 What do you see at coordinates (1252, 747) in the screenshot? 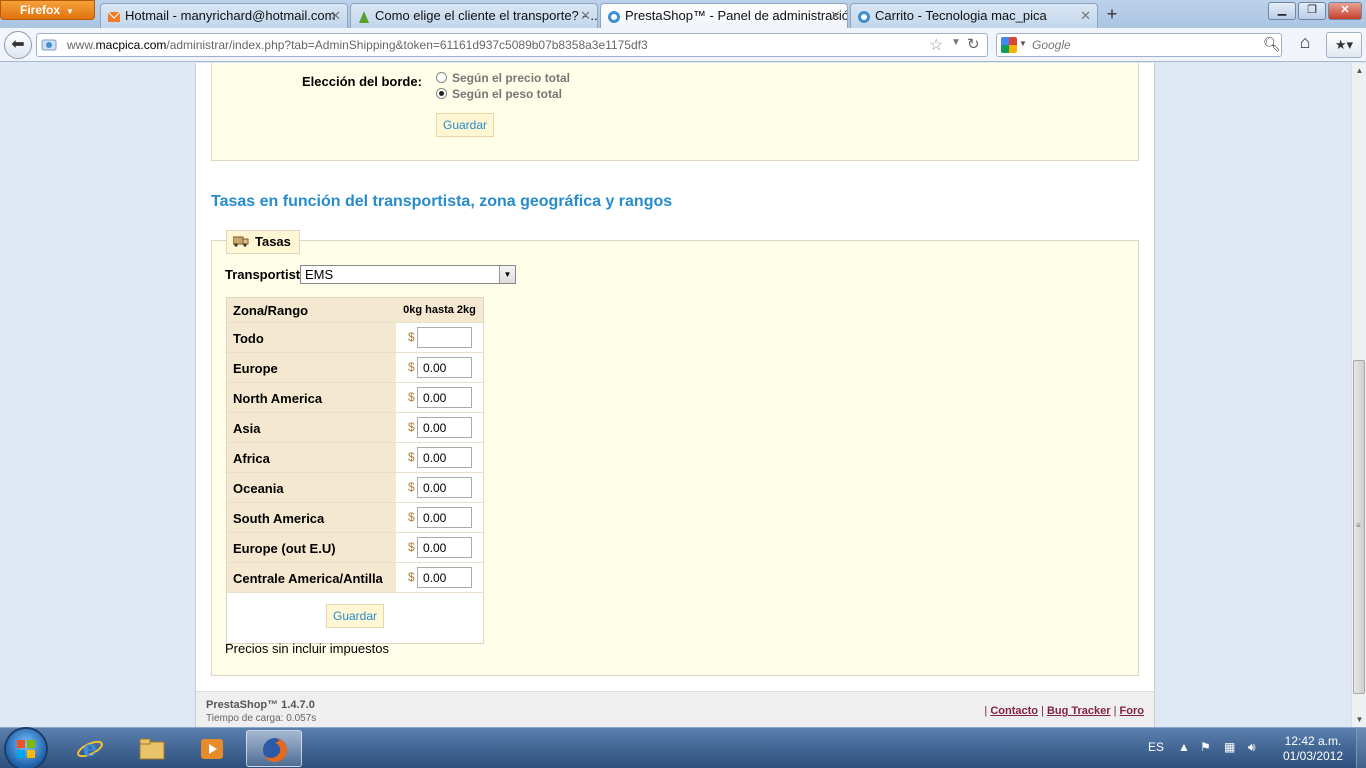
I see `volume-icon: 🔊︎` at bounding box center [1252, 747].